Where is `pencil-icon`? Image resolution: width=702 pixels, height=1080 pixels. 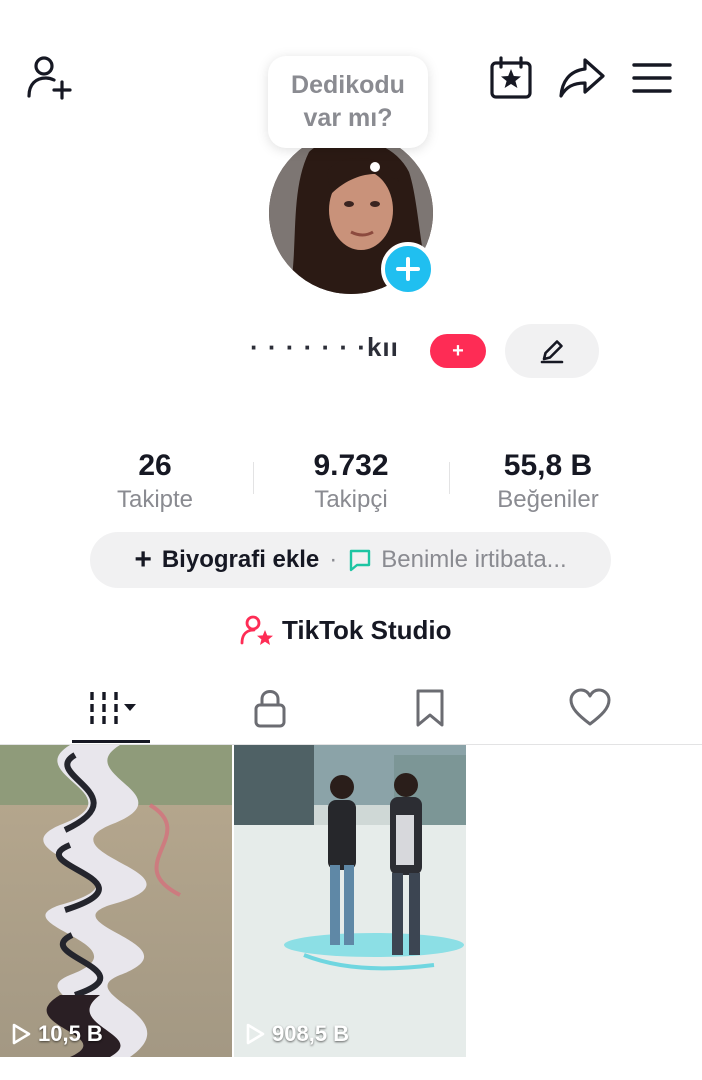
pencil-icon is located at coordinates (552, 352).